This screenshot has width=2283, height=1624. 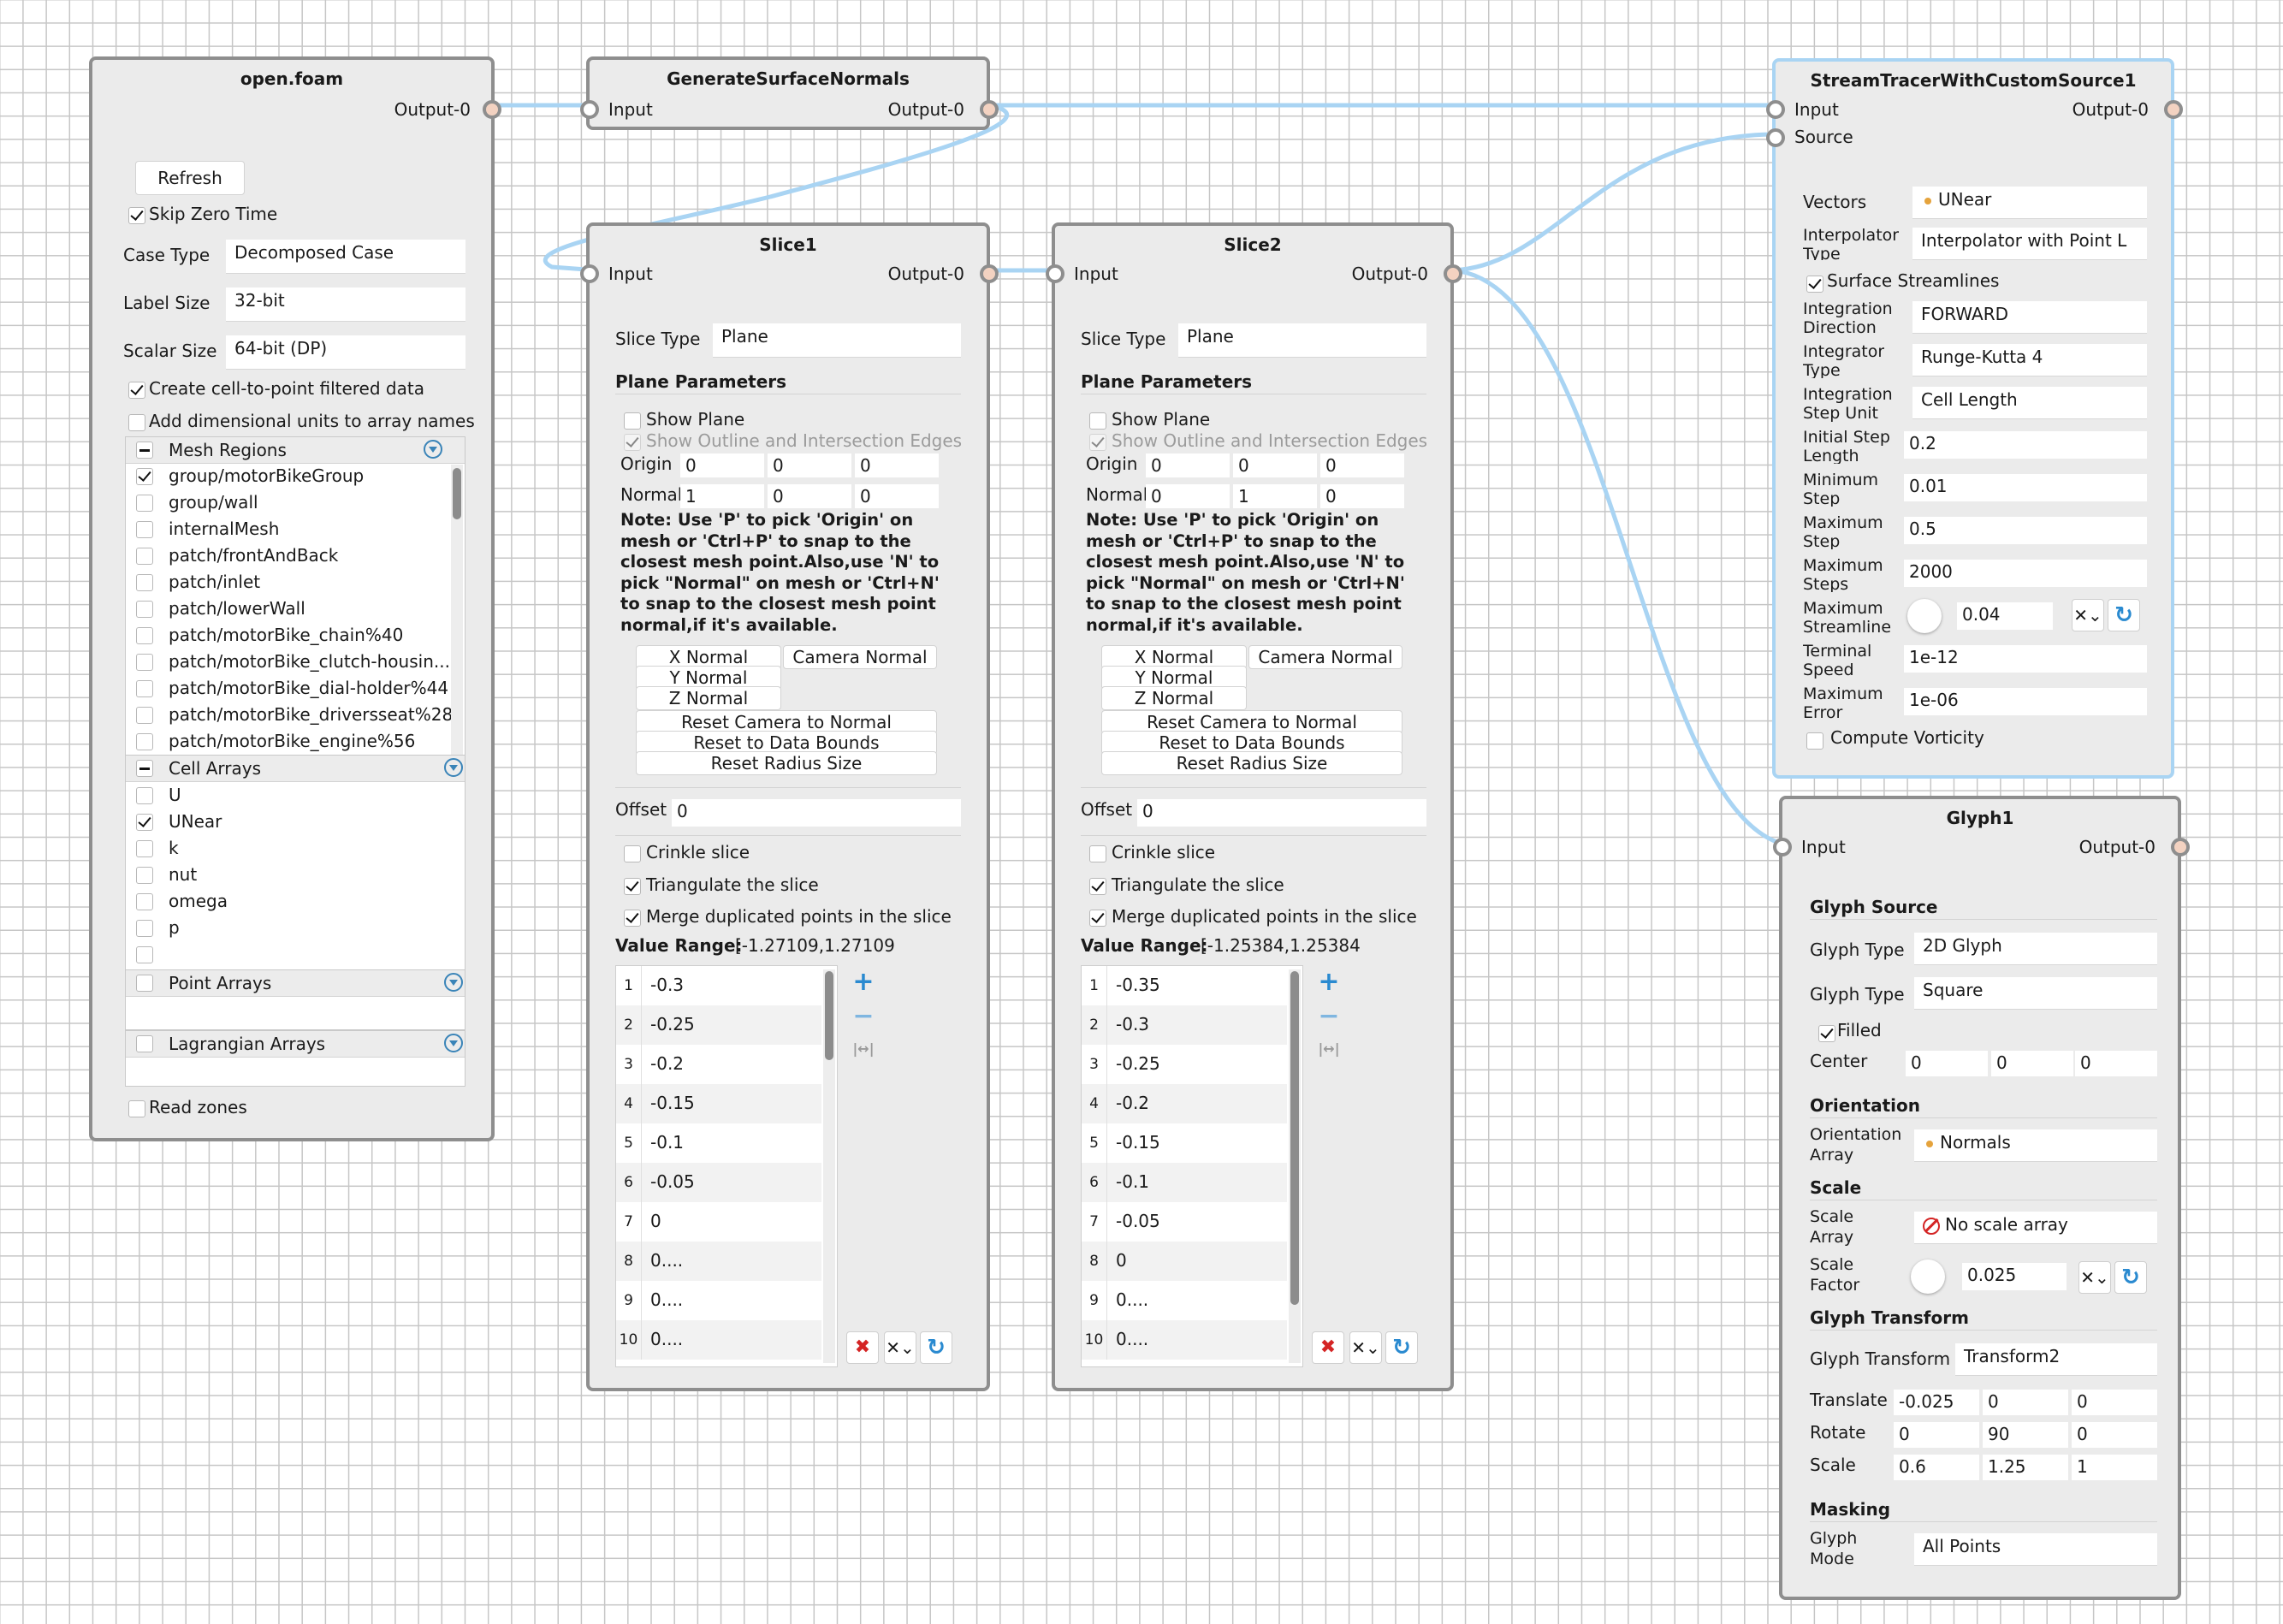 I want to click on list-item: group/motorBikeGroup, so click(x=295, y=476).